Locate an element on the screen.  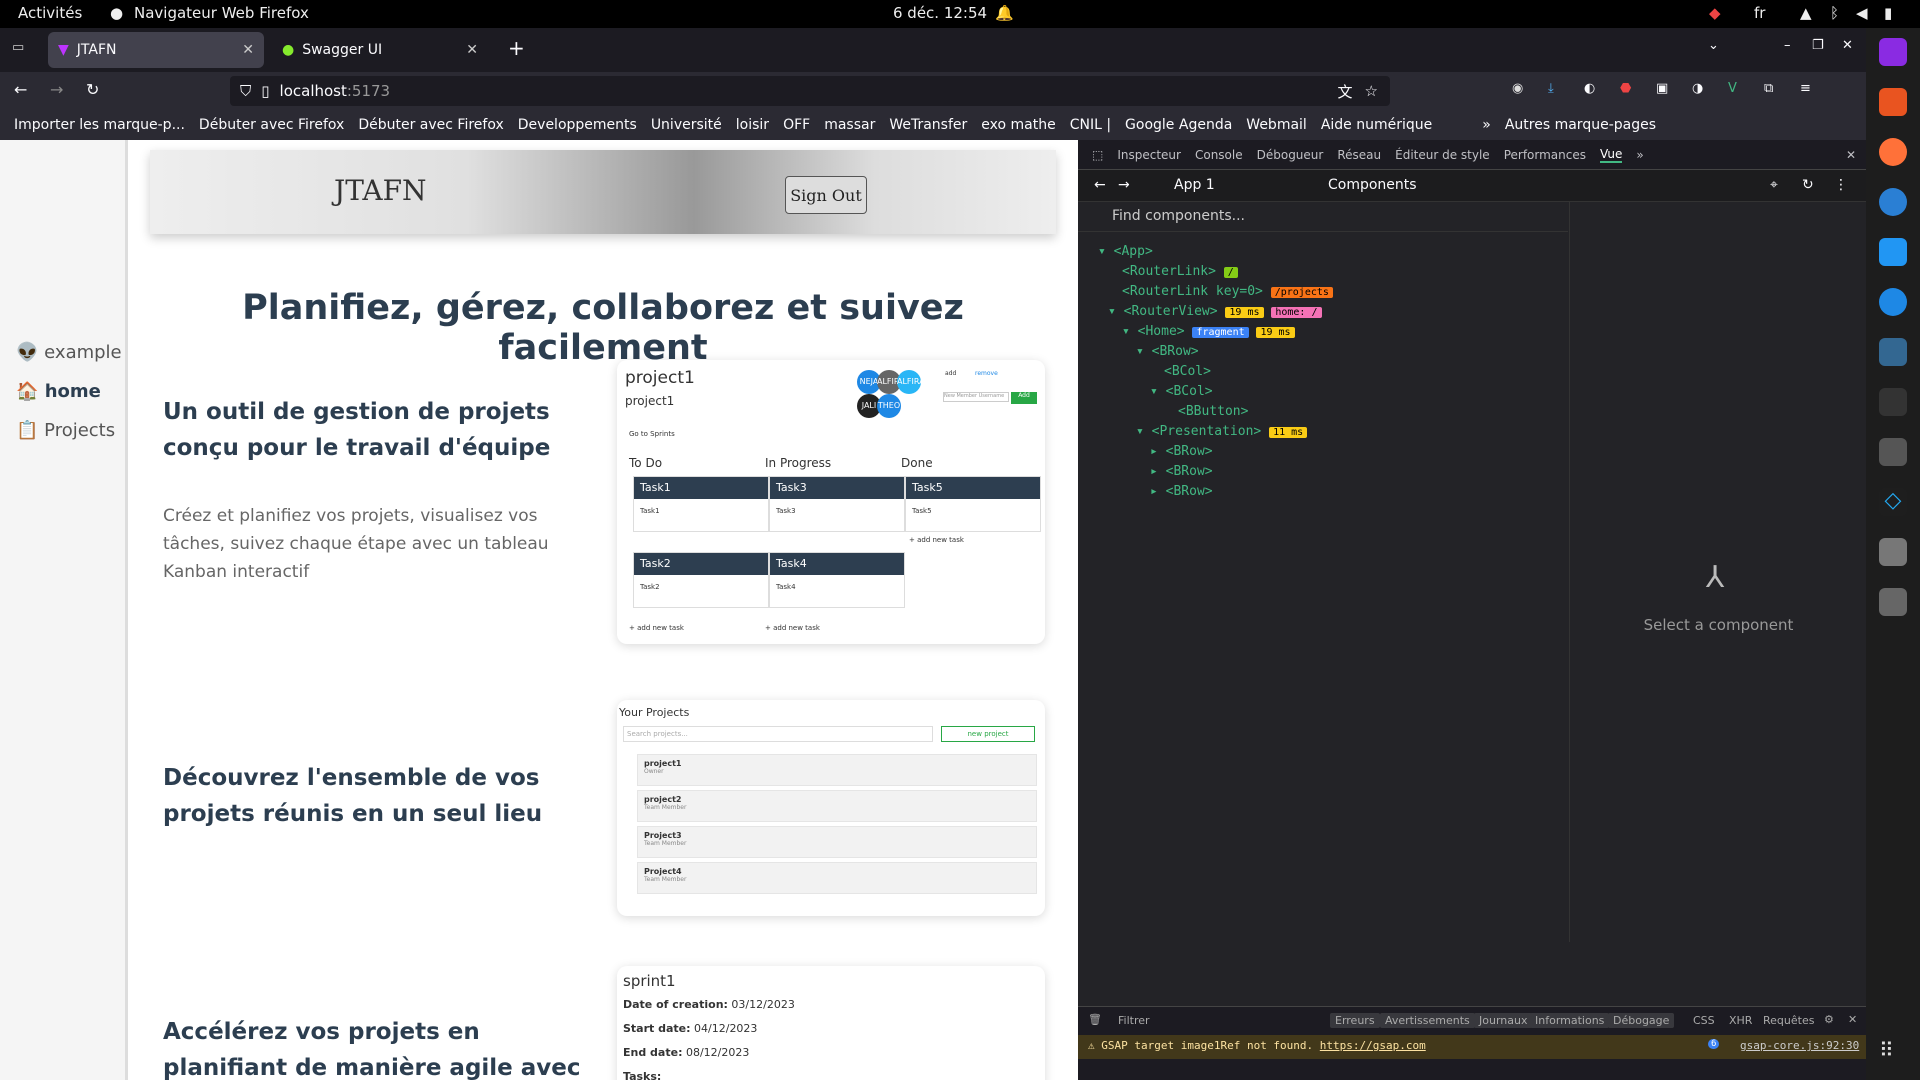
vue-devtools-icon: V is located at coordinates (1732, 88).